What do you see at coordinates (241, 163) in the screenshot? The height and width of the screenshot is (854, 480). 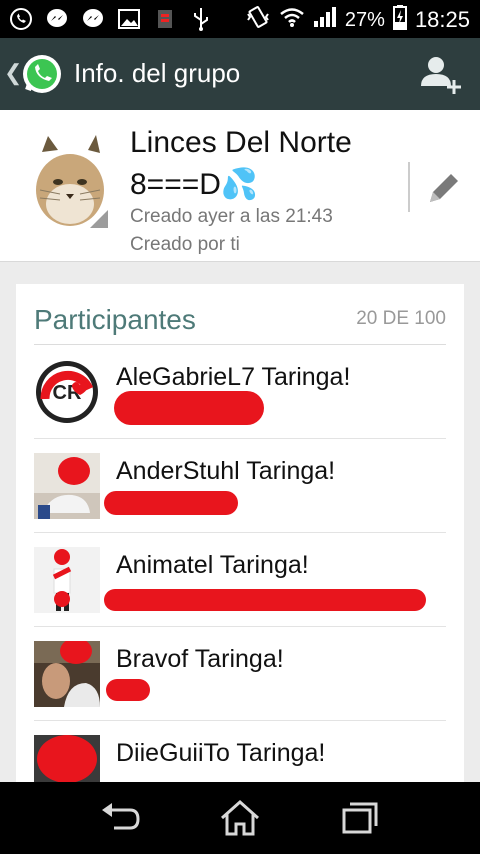 I see `group-name: Linces Del Norte 8===D💦` at bounding box center [241, 163].